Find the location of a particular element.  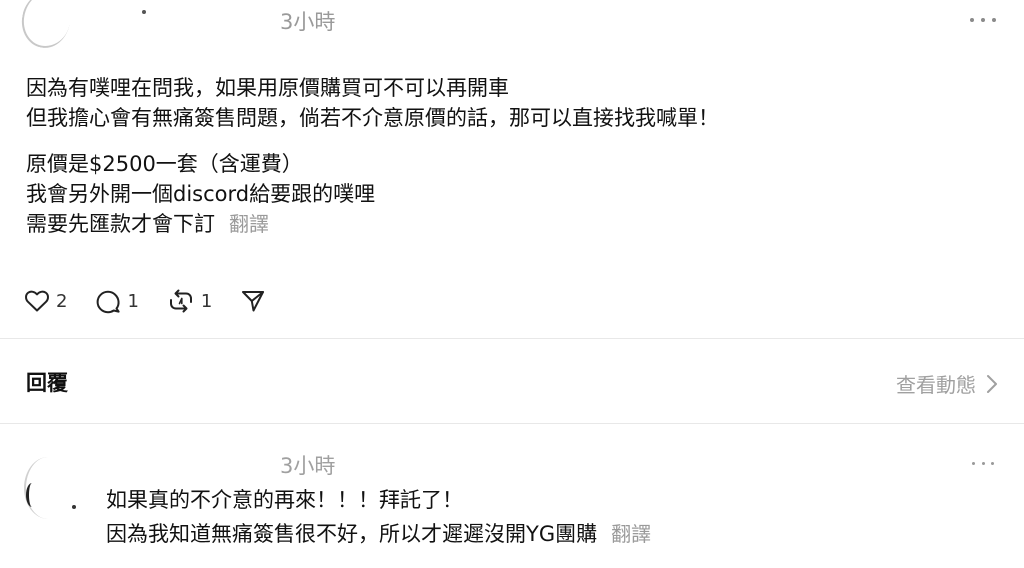

heart-icon is located at coordinates (37, 301).